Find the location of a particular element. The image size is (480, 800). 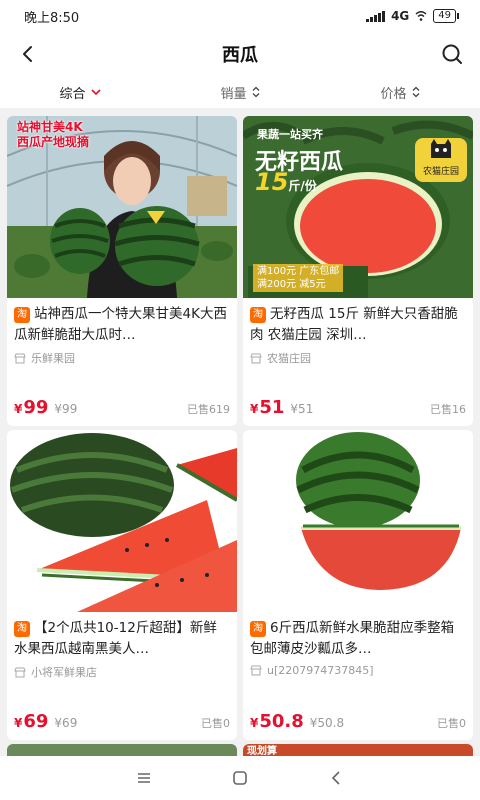

price: ¥69 is located at coordinates (31, 721).